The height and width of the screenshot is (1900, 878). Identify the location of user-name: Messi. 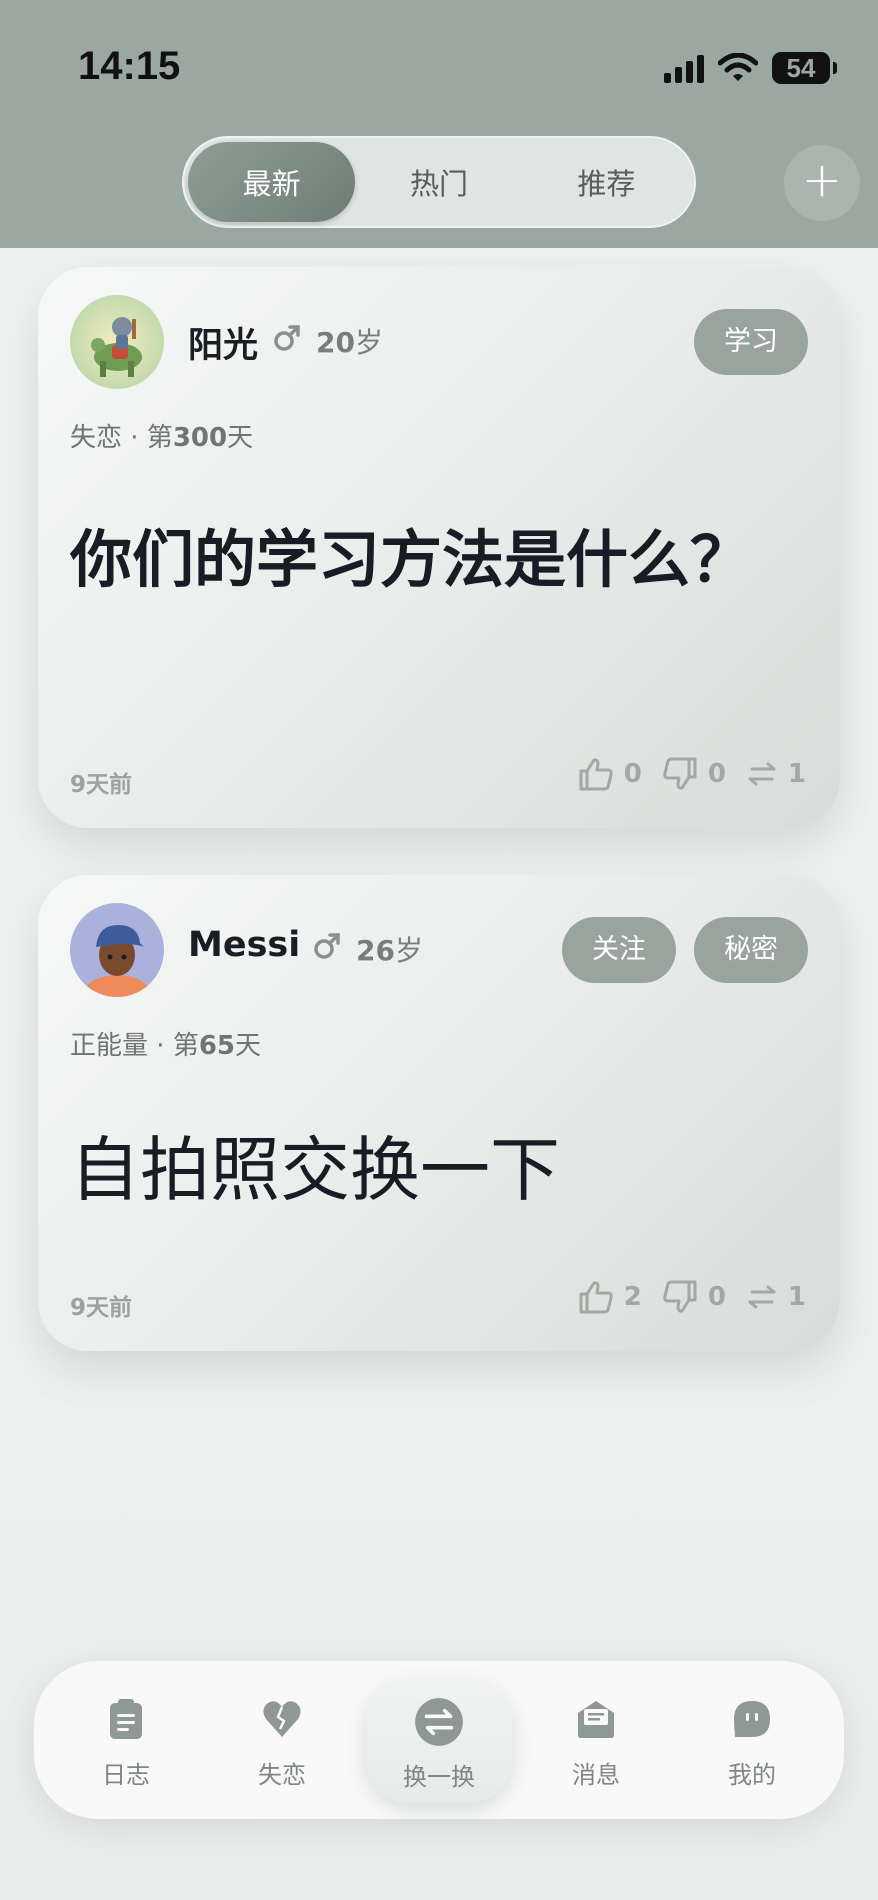
(244, 945).